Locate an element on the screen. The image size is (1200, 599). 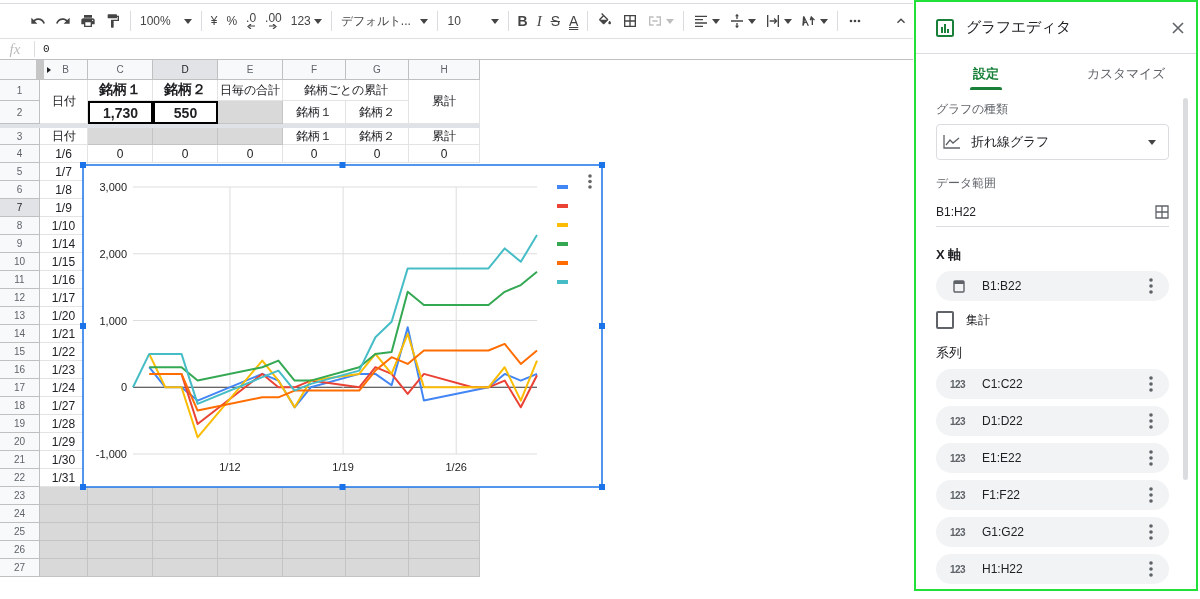
row-header: 26 is located at coordinates (20, 550).